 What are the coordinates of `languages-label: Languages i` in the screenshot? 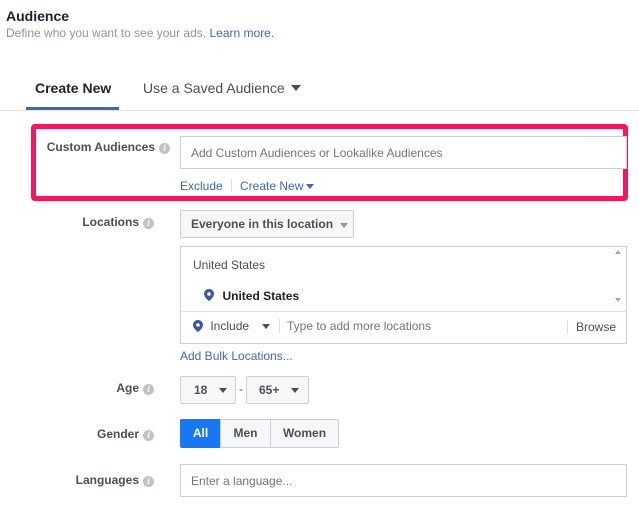 It's located at (77, 480).